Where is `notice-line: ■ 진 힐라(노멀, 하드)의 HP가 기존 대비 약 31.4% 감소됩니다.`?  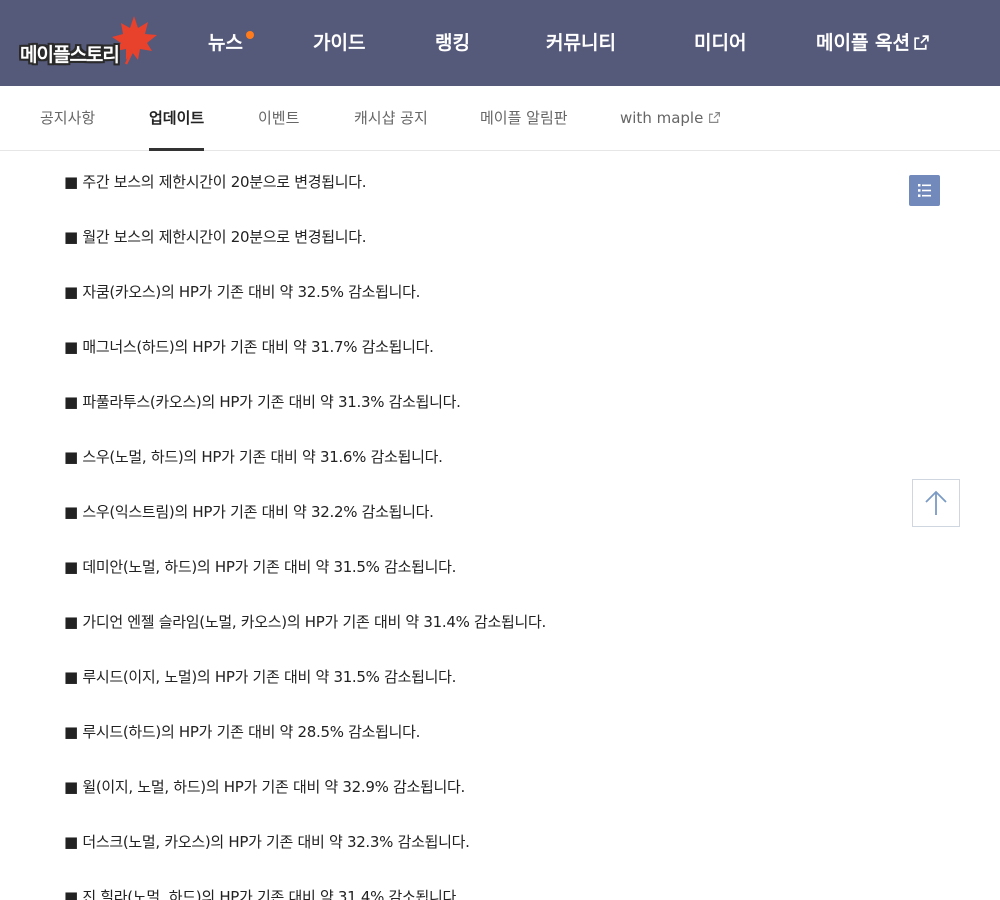 notice-line: ■ 진 힐라(노멀, 하드)의 HP가 기존 대비 약 31.4% 감소됩니다. is located at coordinates (262, 894).